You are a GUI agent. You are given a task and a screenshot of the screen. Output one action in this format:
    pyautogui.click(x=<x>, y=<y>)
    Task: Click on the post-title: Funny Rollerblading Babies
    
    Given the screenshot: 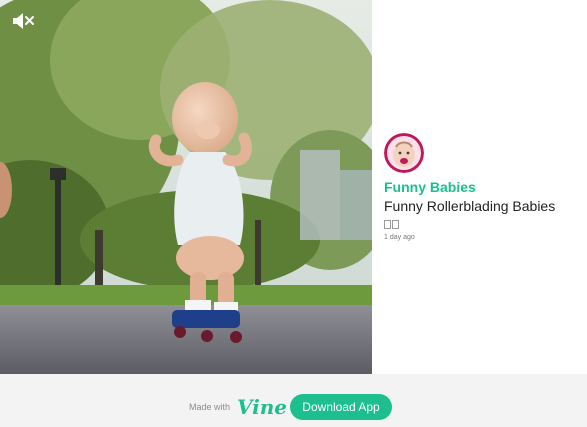 What is the action you would take?
    pyautogui.click(x=470, y=206)
    